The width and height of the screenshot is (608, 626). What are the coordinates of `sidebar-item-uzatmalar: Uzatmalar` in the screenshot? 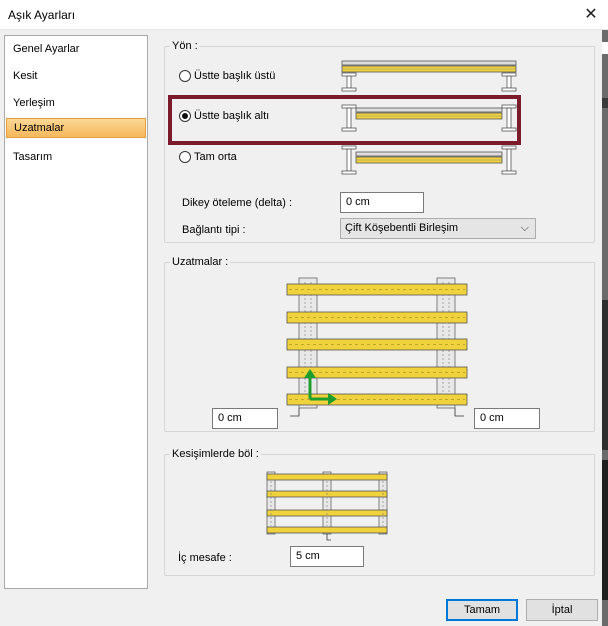 It's located at (76, 128).